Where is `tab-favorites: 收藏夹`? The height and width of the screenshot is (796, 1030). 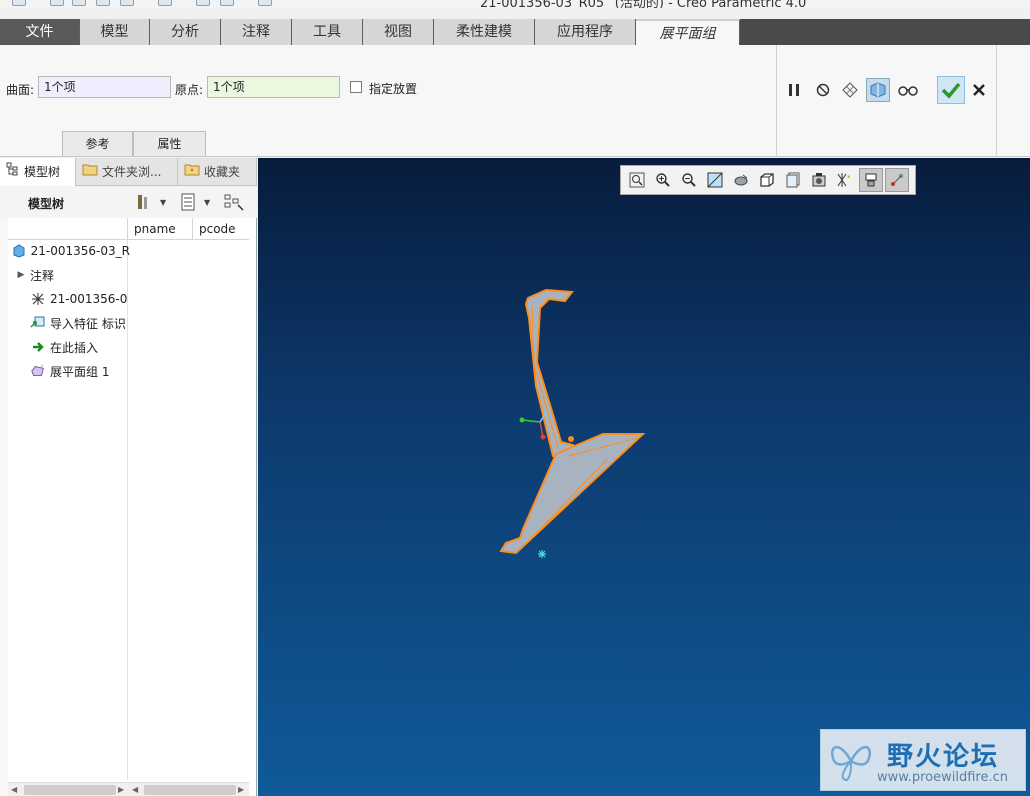 tab-favorites: 收藏夹 is located at coordinates (217, 172).